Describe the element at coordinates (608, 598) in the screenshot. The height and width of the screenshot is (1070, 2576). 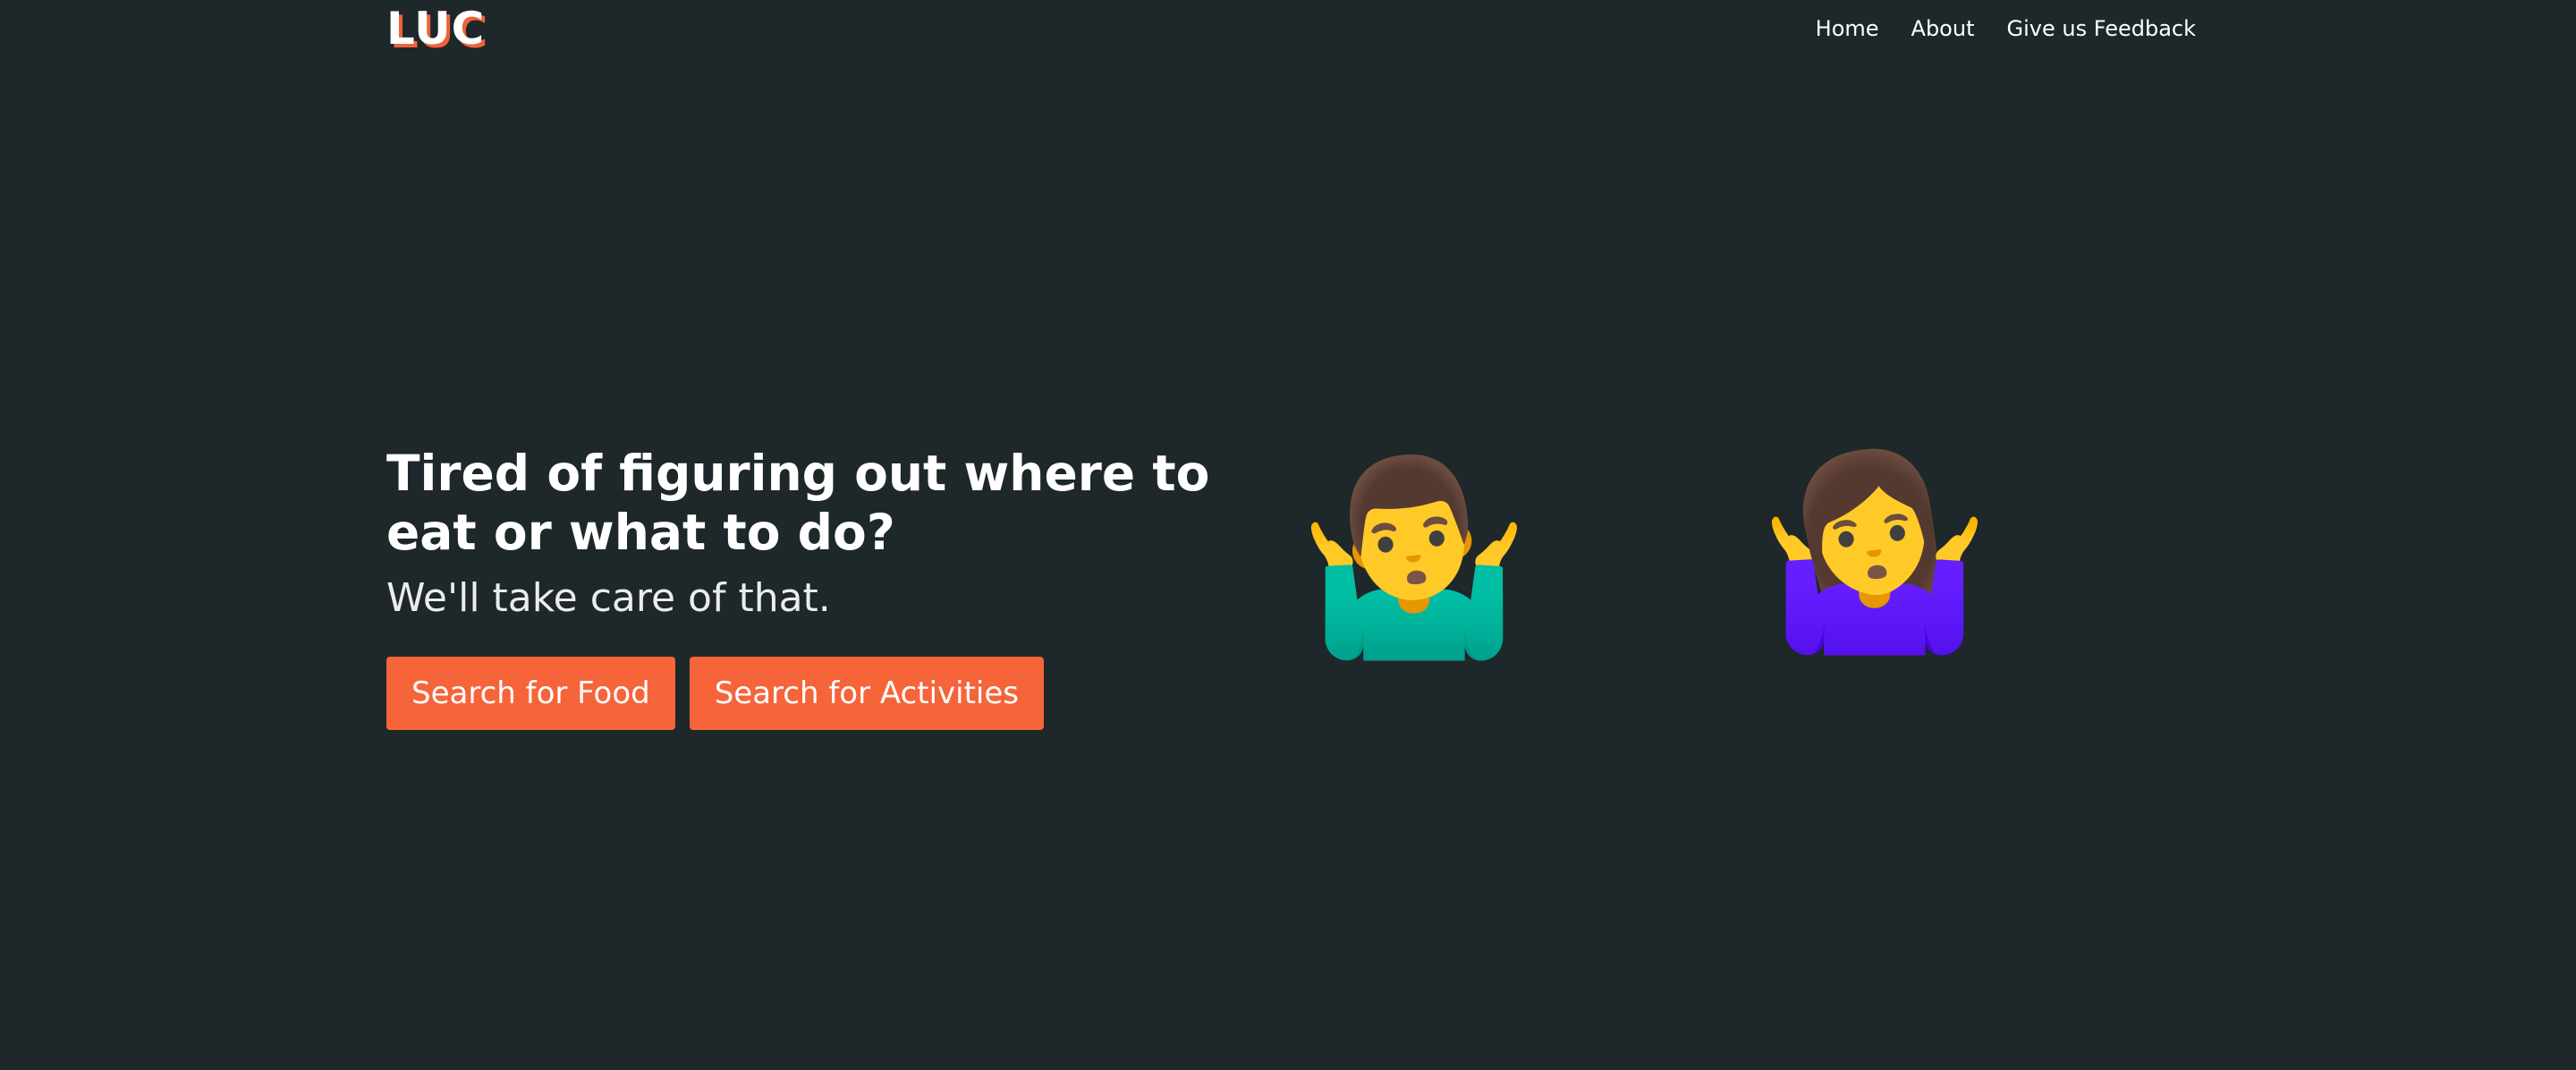
I see `hero-subheadline: We'll take care of that.` at that location.